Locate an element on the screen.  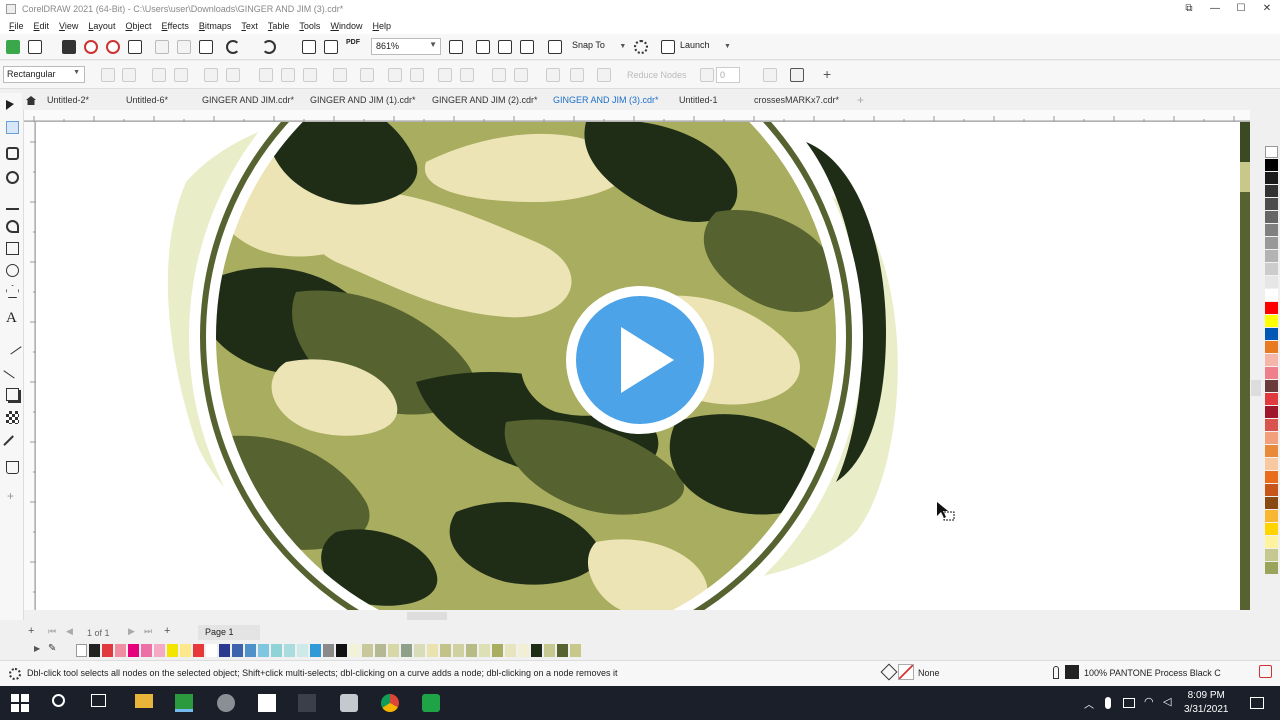
vertical-scroll-thumb is located at coordinates (1256, 388).